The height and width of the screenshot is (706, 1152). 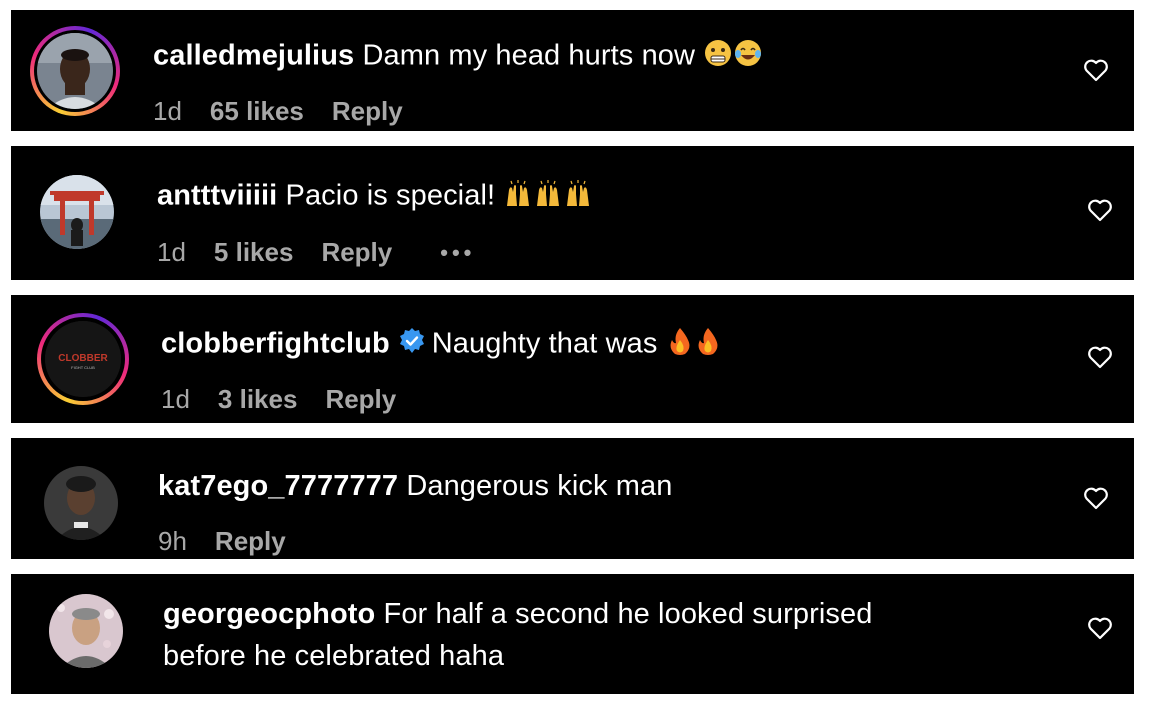 I want to click on story-ring: CLOBBER FIGHT CLUB, so click(x=83, y=359).